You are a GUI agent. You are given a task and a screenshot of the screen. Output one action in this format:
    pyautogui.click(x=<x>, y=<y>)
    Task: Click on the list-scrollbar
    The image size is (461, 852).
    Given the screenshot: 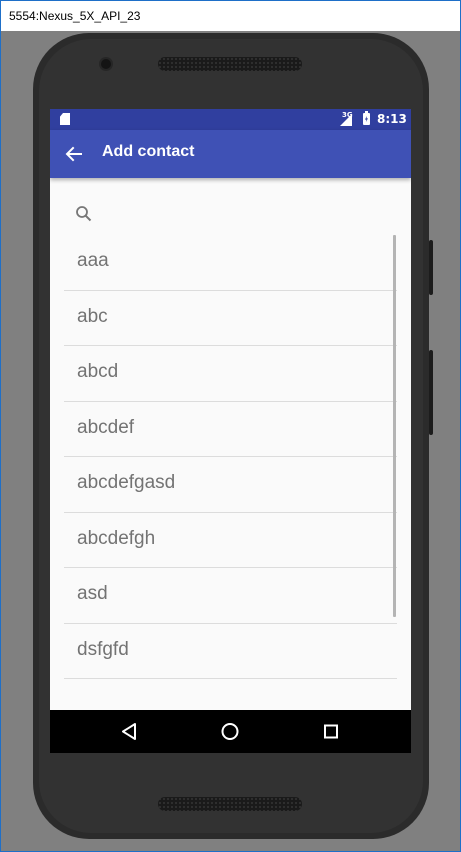 What is the action you would take?
    pyautogui.click(x=394, y=426)
    